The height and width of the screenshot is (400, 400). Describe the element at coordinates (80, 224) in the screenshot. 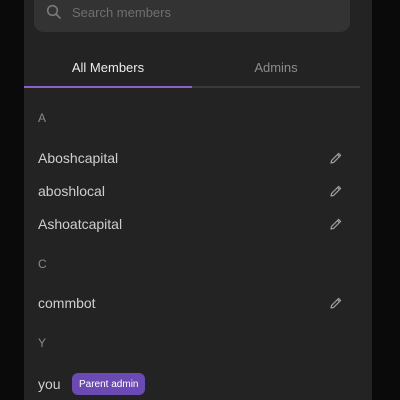

I see `member-name: Ashoatcapital` at that location.